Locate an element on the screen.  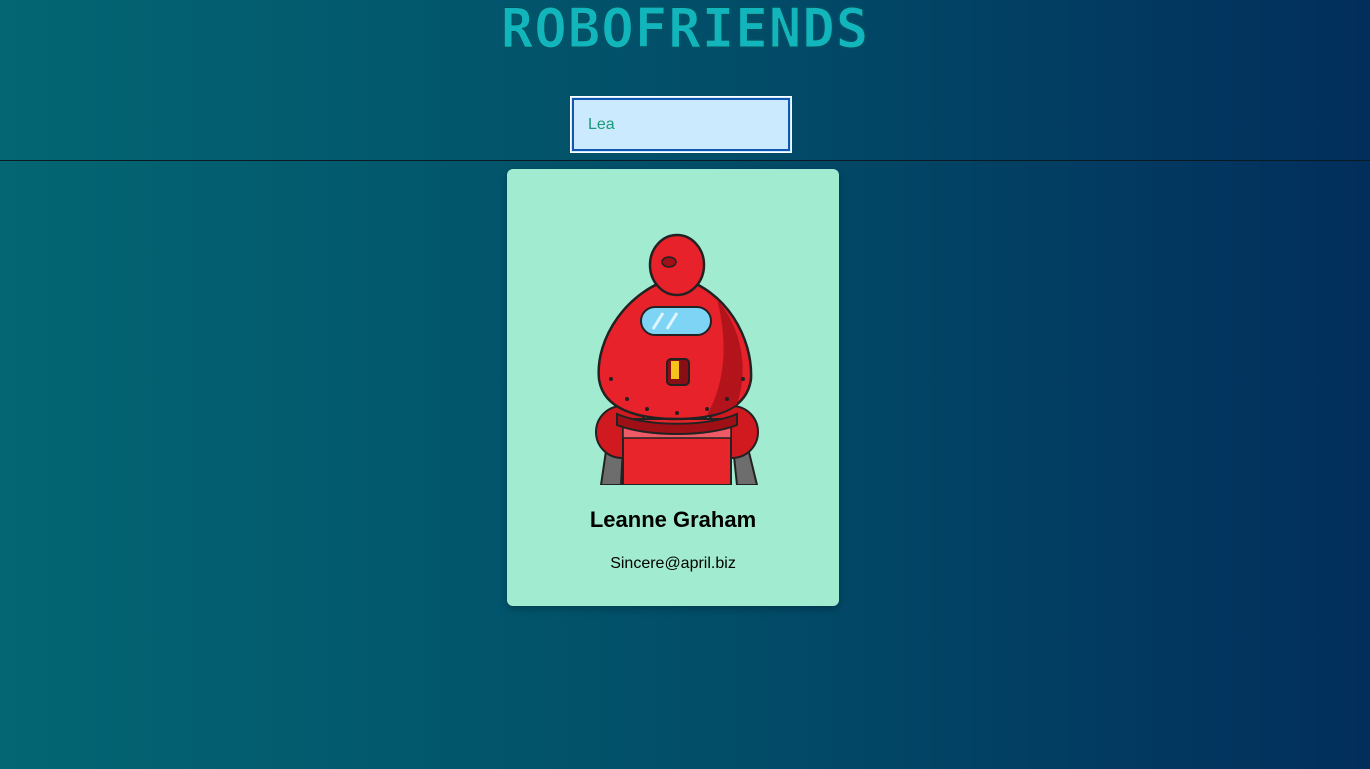
header-divider is located at coordinates (685, 160).